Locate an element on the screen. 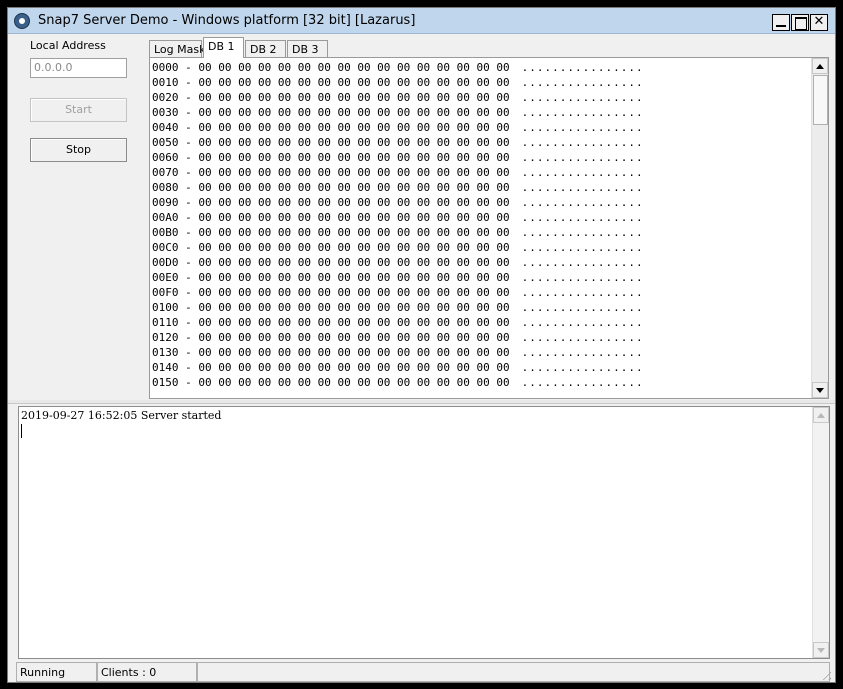 Image resolution: width=843 pixels, height=689 pixels. log-line: 2019-09-27 16:52:05 Server started is located at coordinates (121, 415).